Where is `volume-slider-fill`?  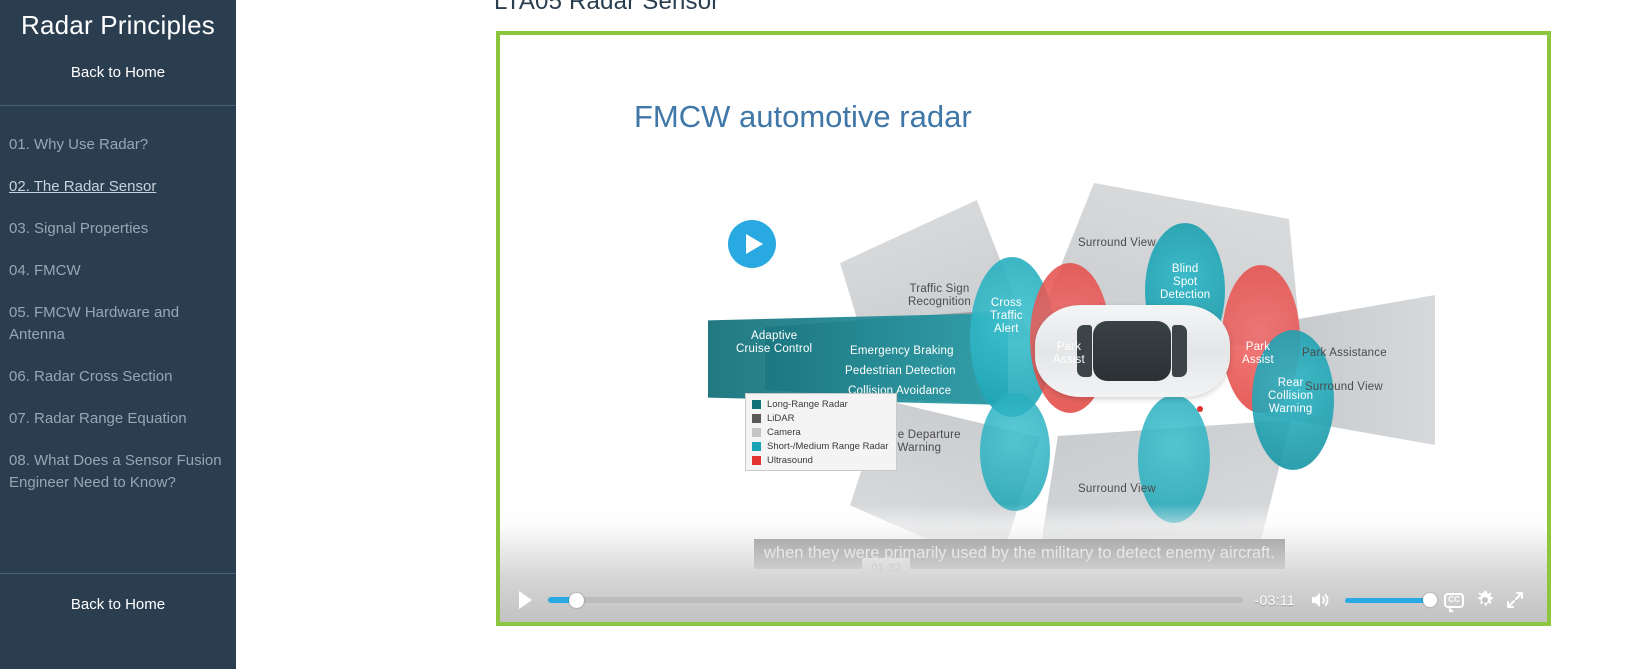
volume-slider-fill is located at coordinates (1388, 600).